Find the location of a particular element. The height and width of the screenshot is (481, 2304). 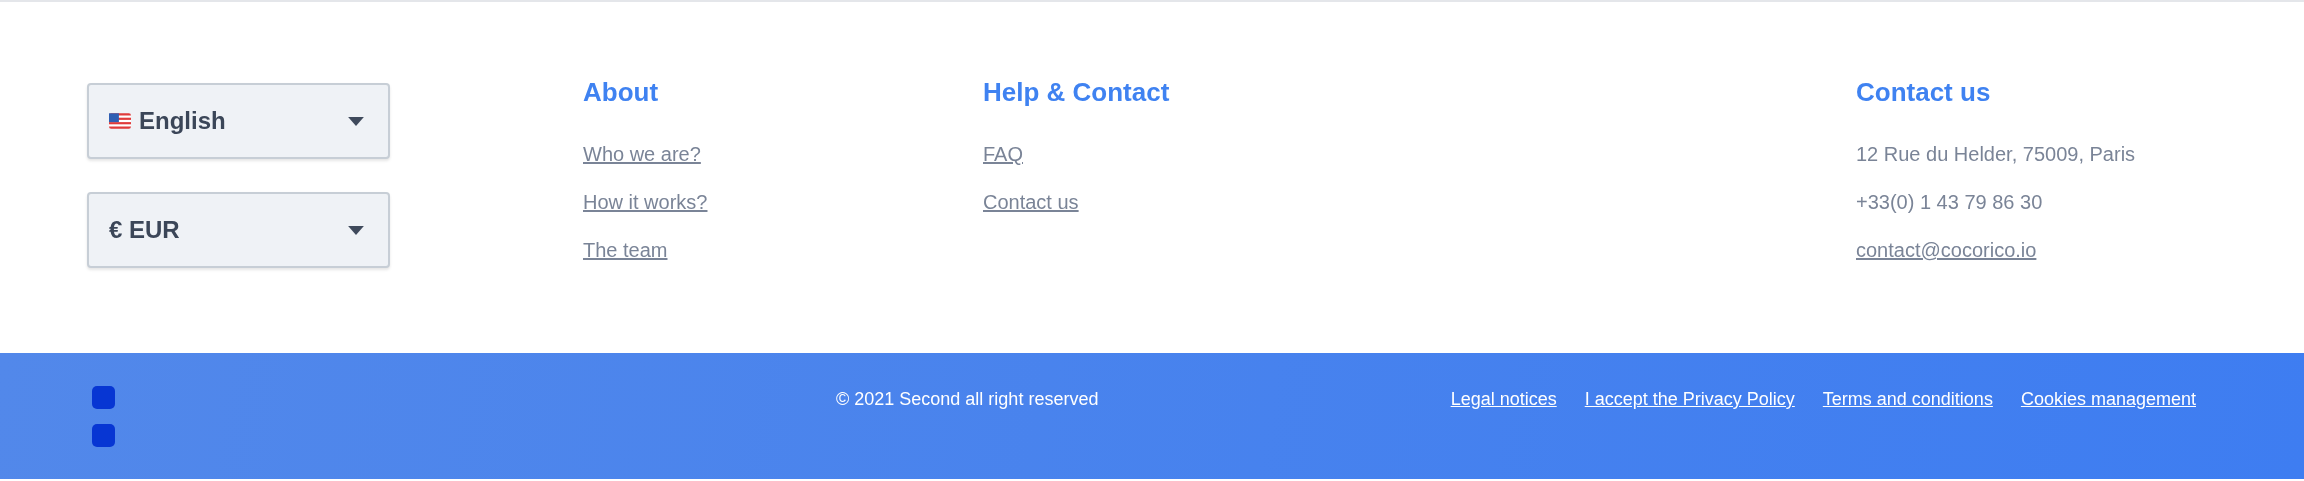

copyright-text: © 2021 Second all right reserved is located at coordinates (967, 399).